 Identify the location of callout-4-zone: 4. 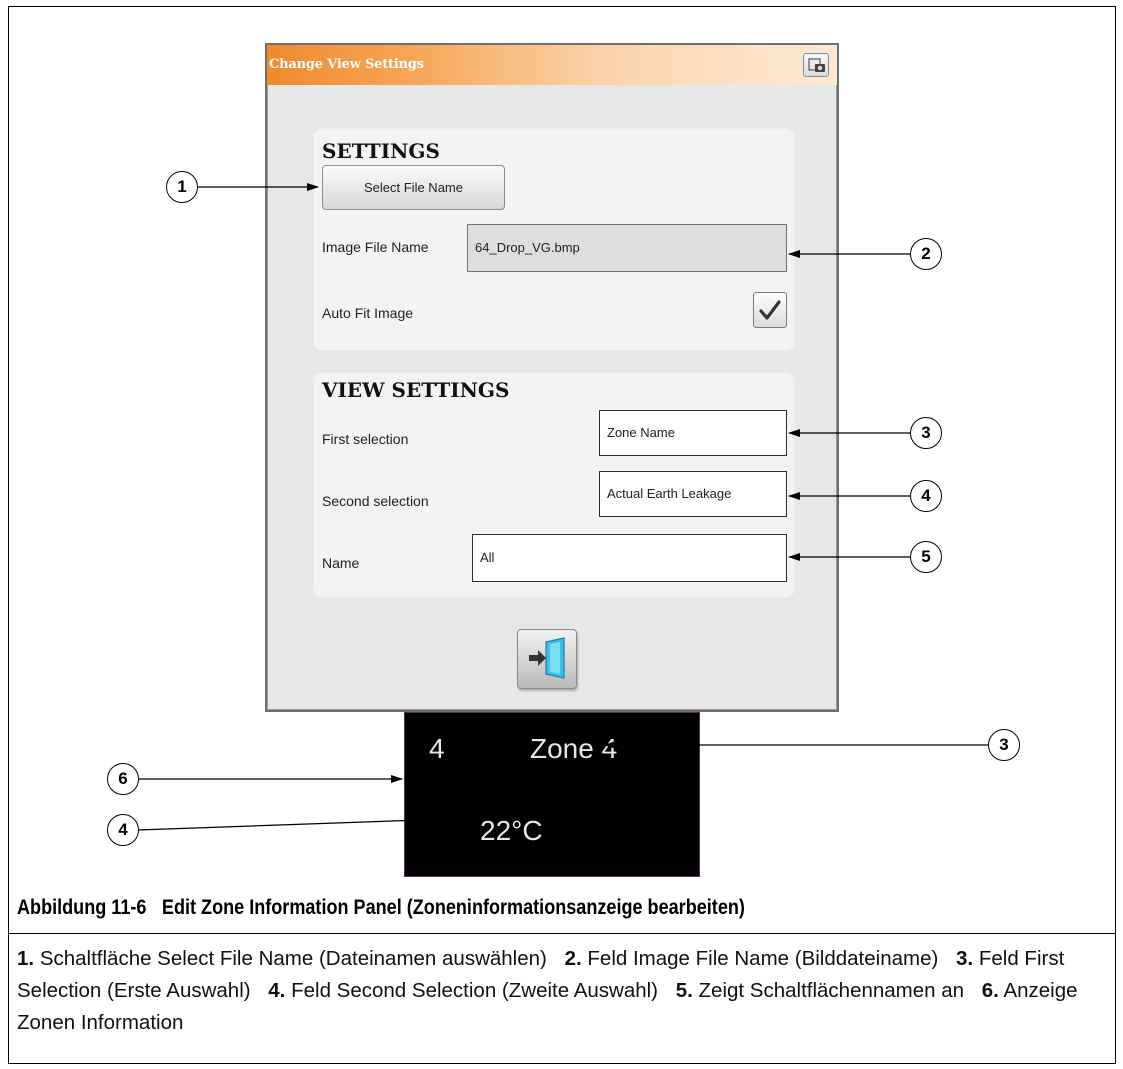
(123, 830).